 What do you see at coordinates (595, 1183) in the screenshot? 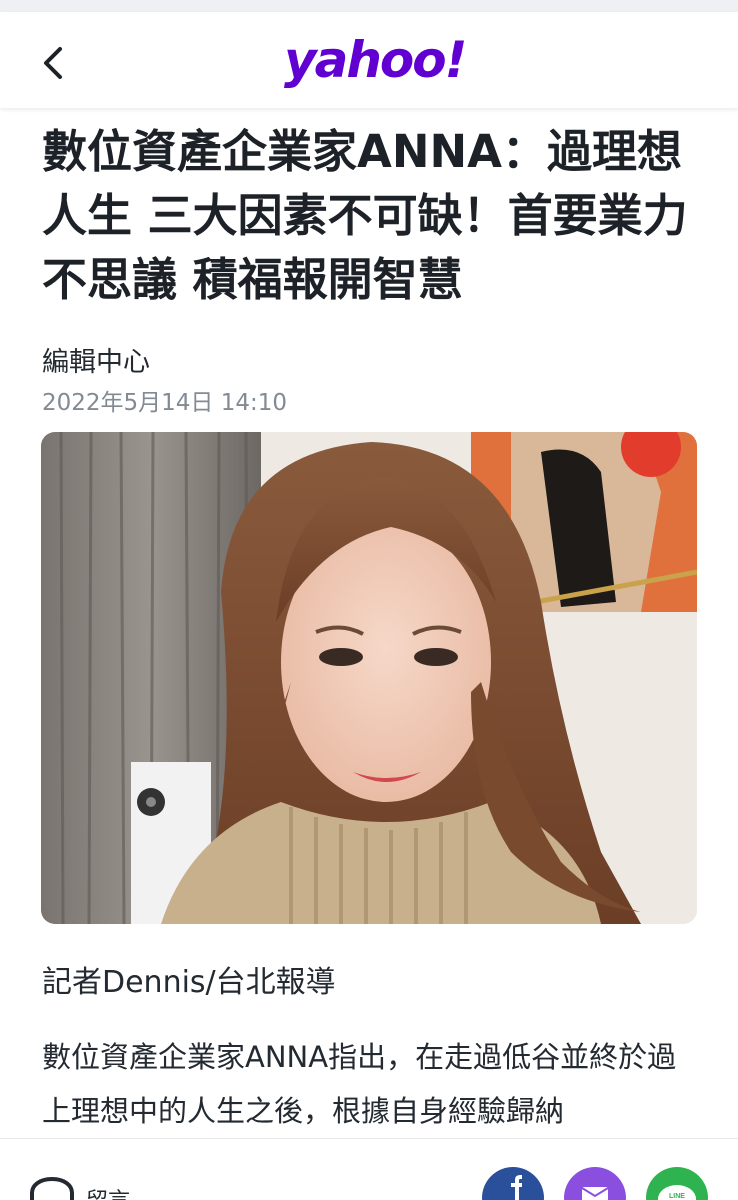
I see `share-mail-button` at bounding box center [595, 1183].